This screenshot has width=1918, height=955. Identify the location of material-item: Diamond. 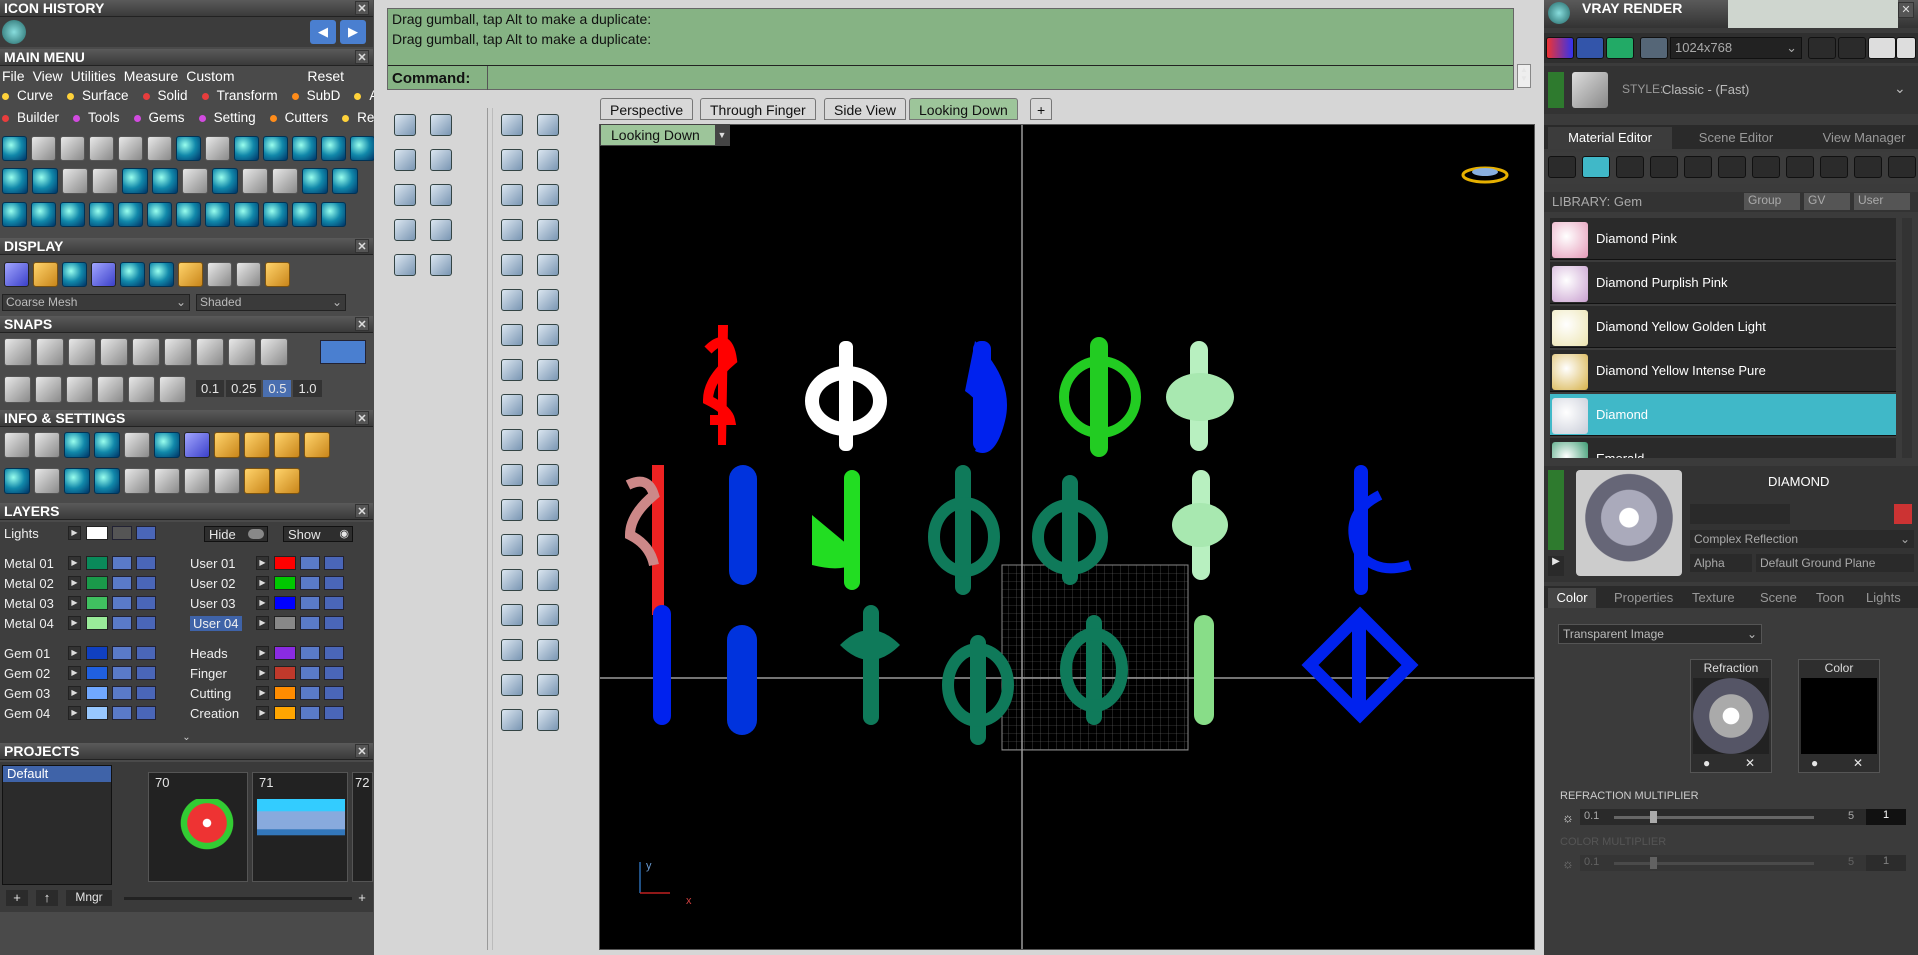
(1723, 415).